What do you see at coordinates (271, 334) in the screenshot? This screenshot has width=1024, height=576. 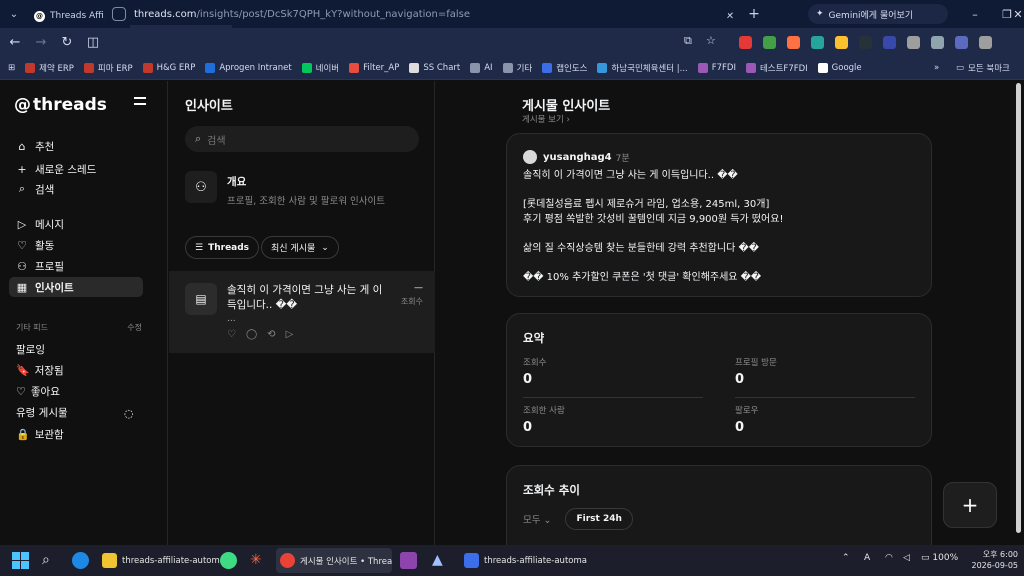 I see `repost-icon: ⟲` at bounding box center [271, 334].